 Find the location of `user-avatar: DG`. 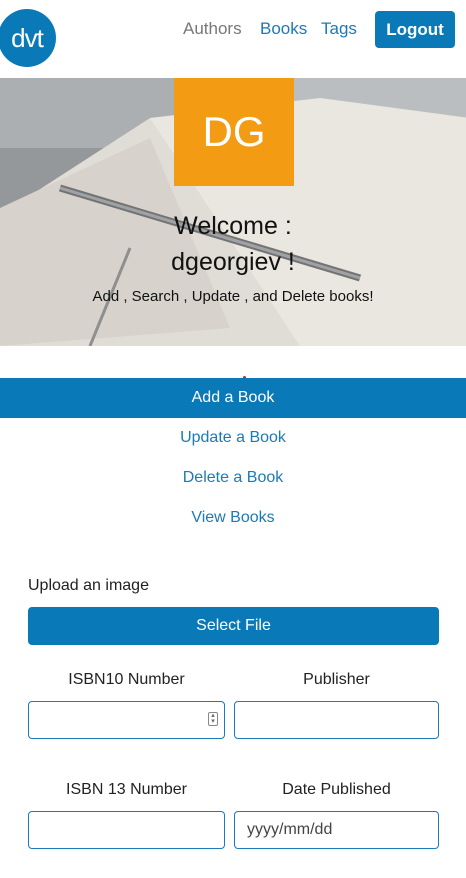

user-avatar: DG is located at coordinates (234, 132).